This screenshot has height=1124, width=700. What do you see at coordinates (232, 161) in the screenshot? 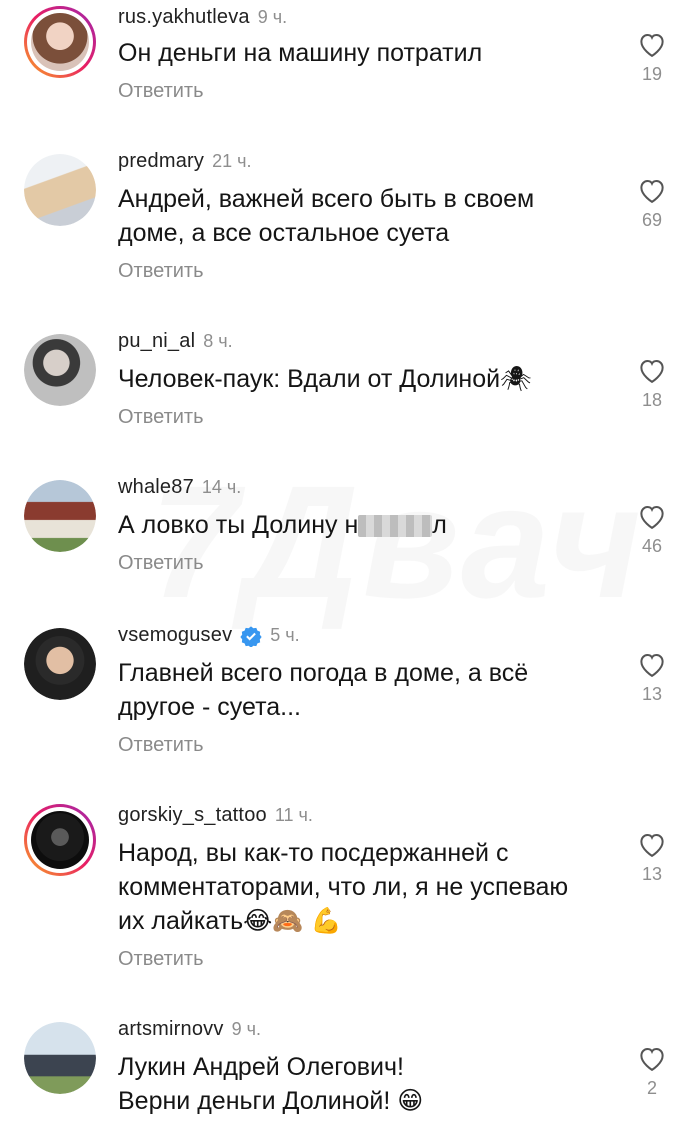
I see `timestamp: 21 ч.` at bounding box center [232, 161].